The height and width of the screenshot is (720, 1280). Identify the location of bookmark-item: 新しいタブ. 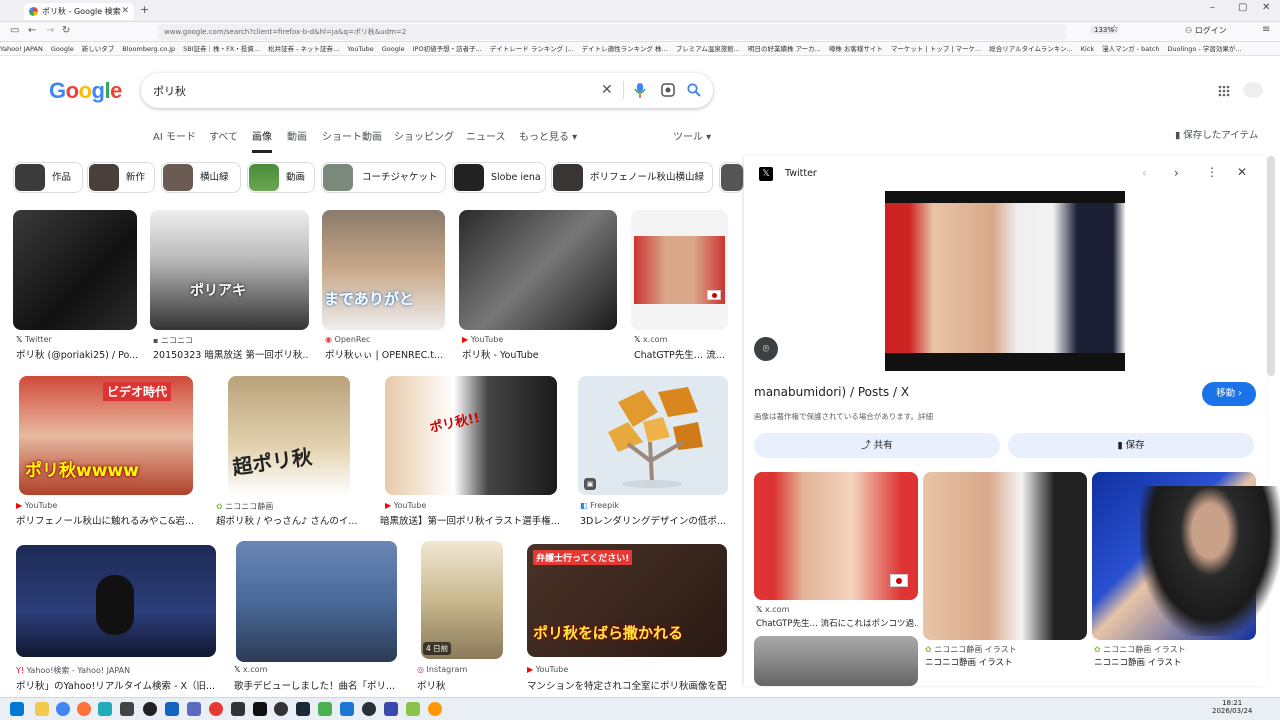
(98, 48).